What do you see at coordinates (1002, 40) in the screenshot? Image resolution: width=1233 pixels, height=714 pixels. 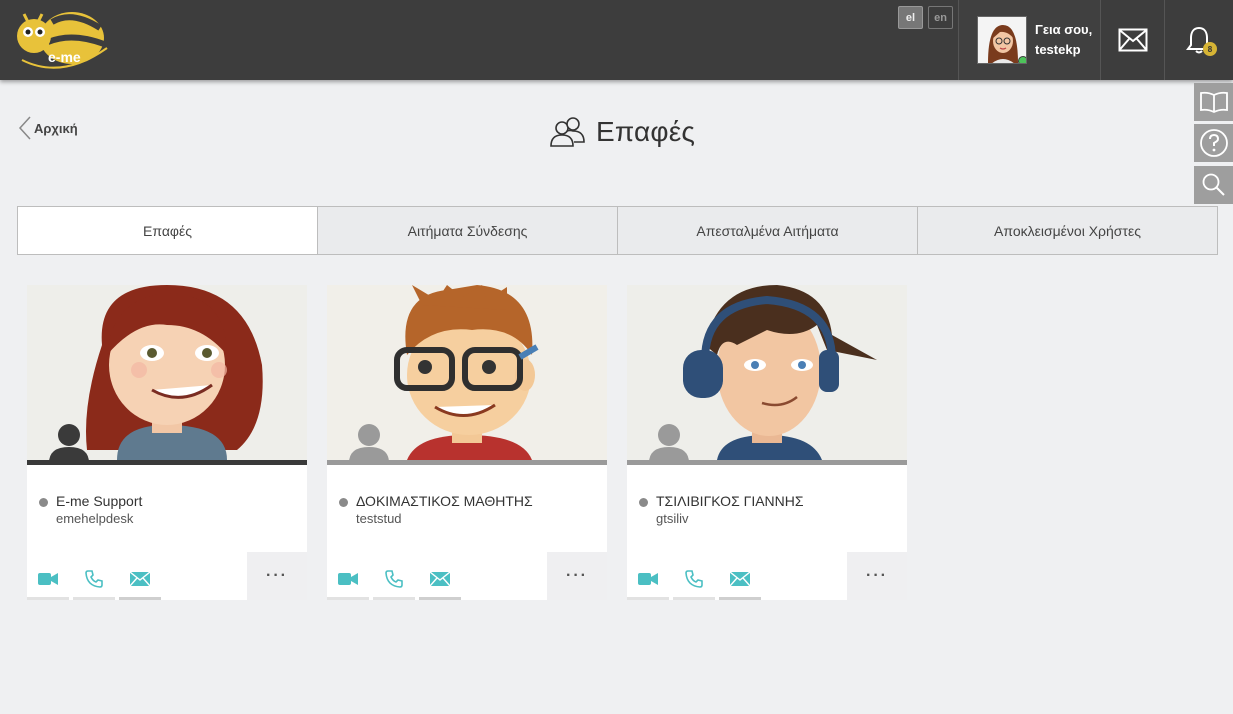 I see `avatar` at bounding box center [1002, 40].